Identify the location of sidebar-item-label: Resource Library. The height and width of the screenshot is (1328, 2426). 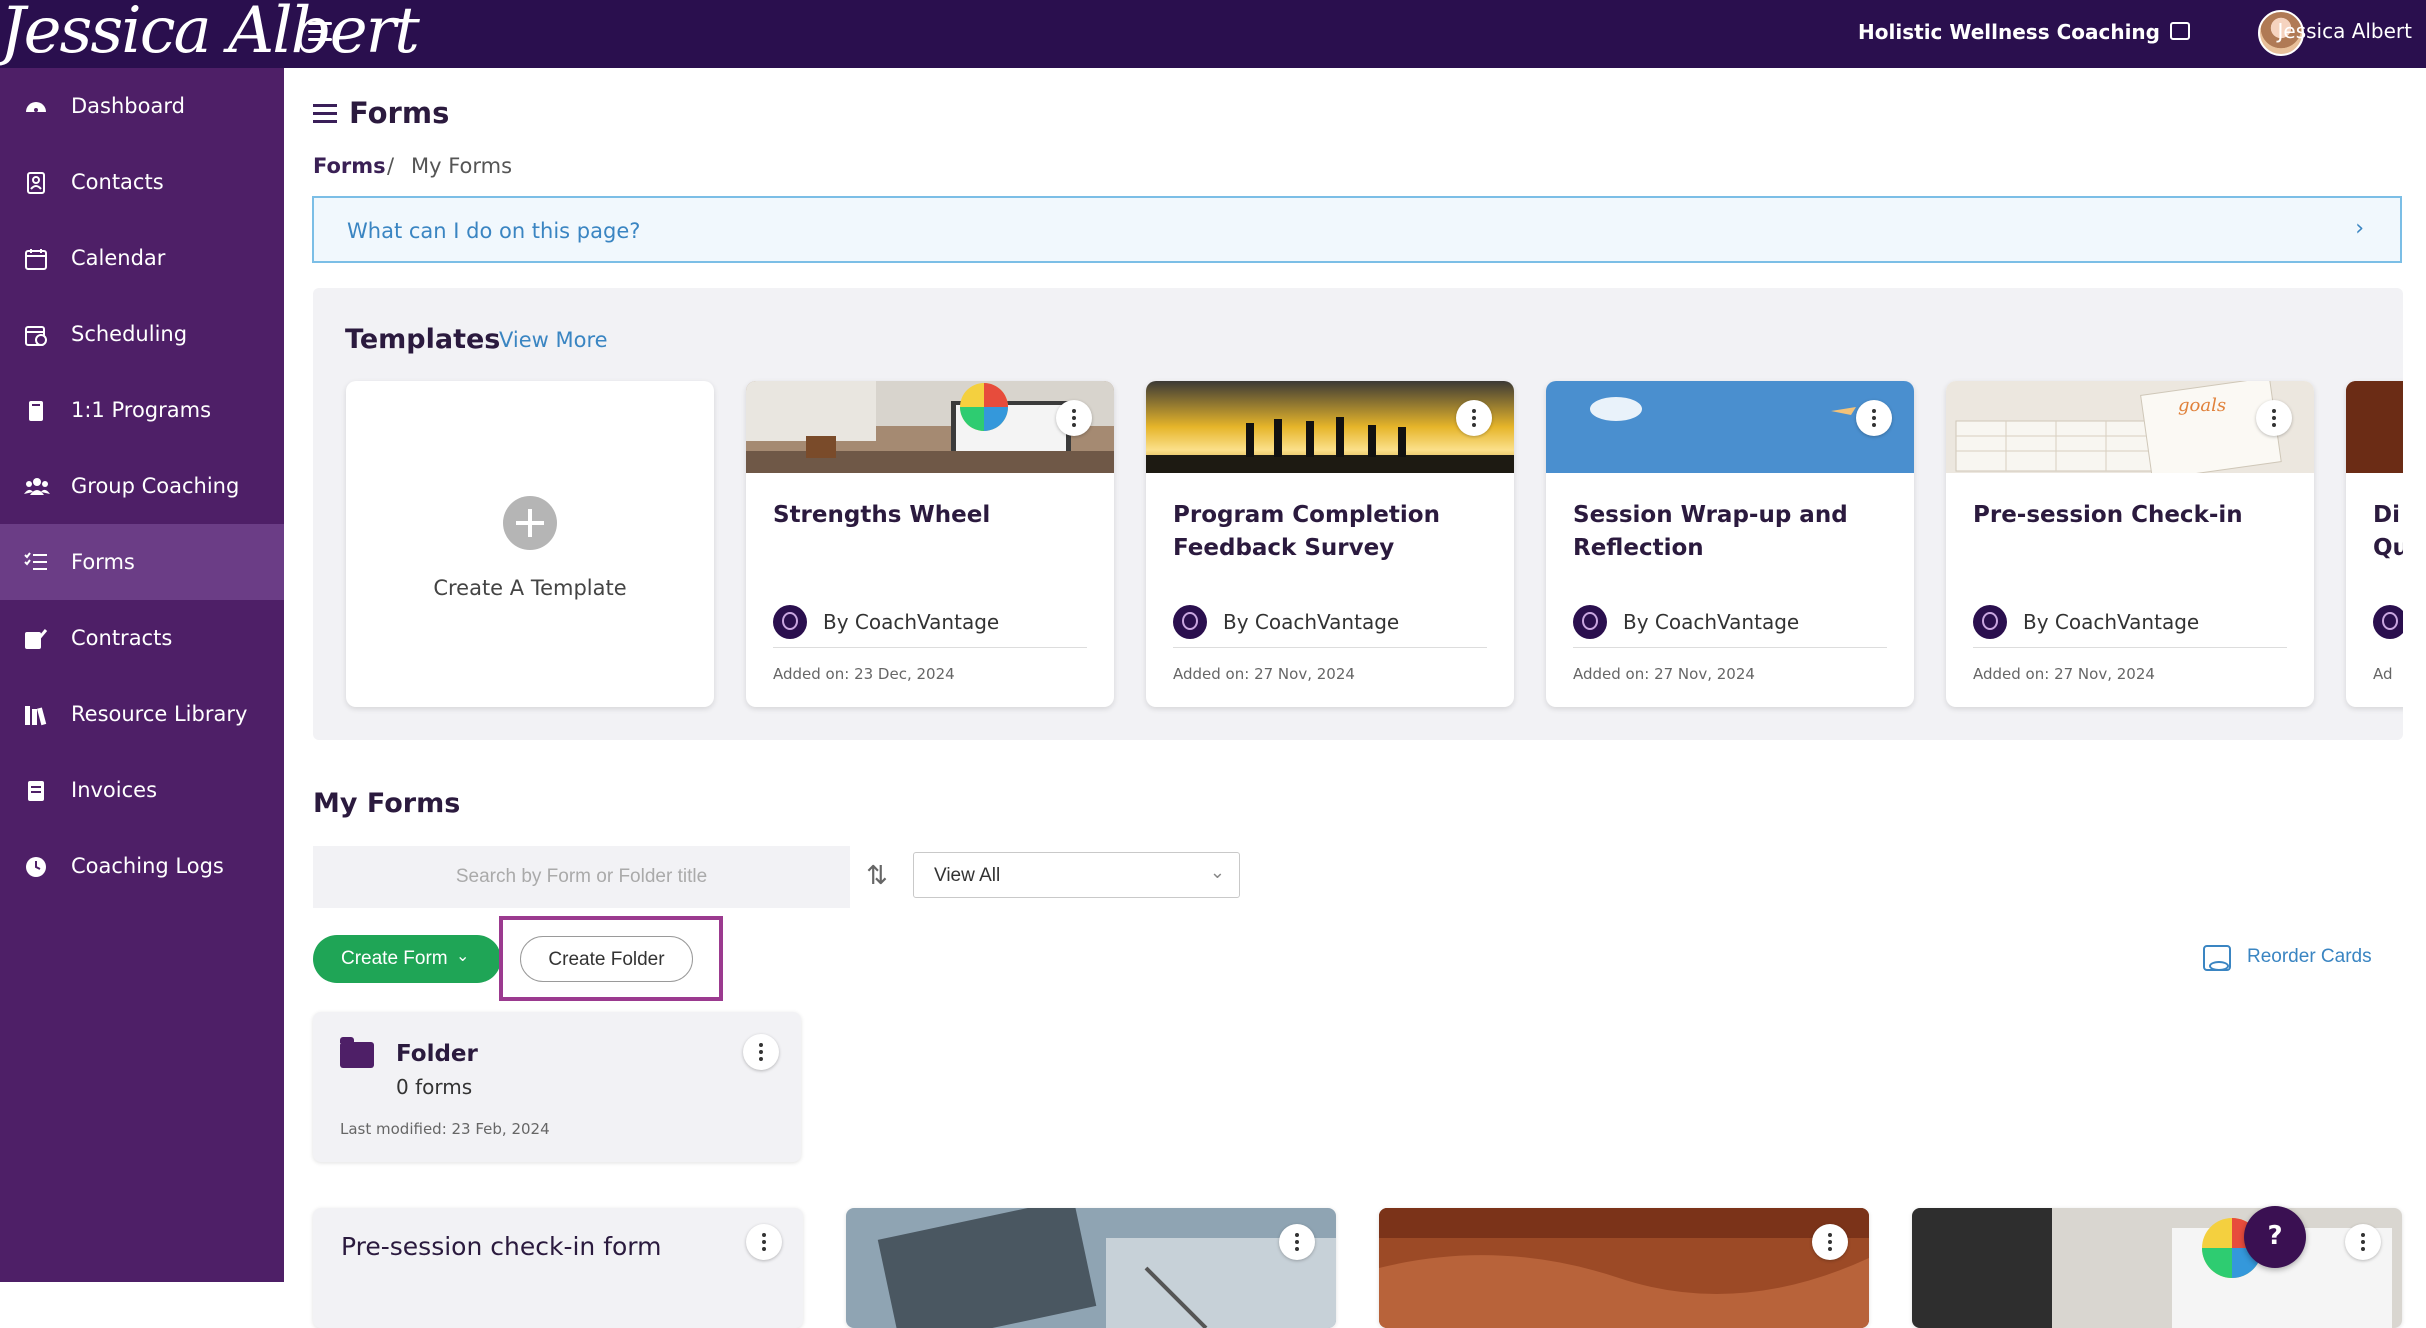
(159, 714).